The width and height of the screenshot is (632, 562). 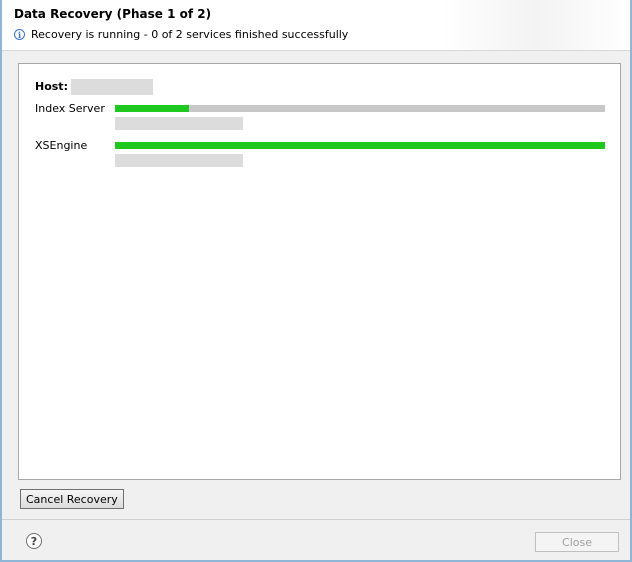 What do you see at coordinates (61, 145) in the screenshot?
I see `service-name: XSEngine` at bounding box center [61, 145].